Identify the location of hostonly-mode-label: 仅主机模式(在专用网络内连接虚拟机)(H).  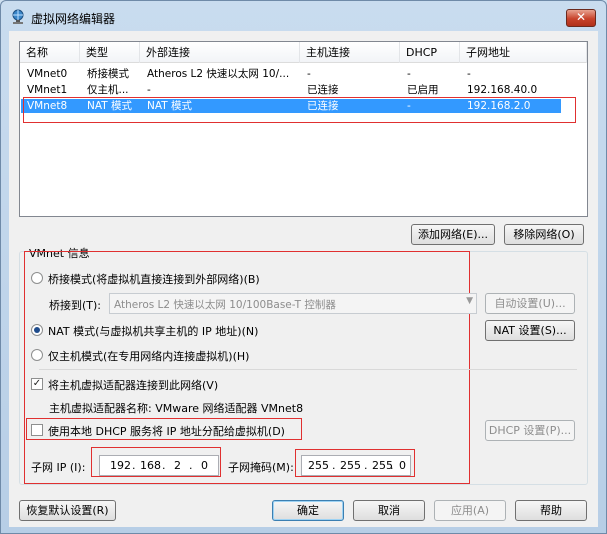
(148, 356).